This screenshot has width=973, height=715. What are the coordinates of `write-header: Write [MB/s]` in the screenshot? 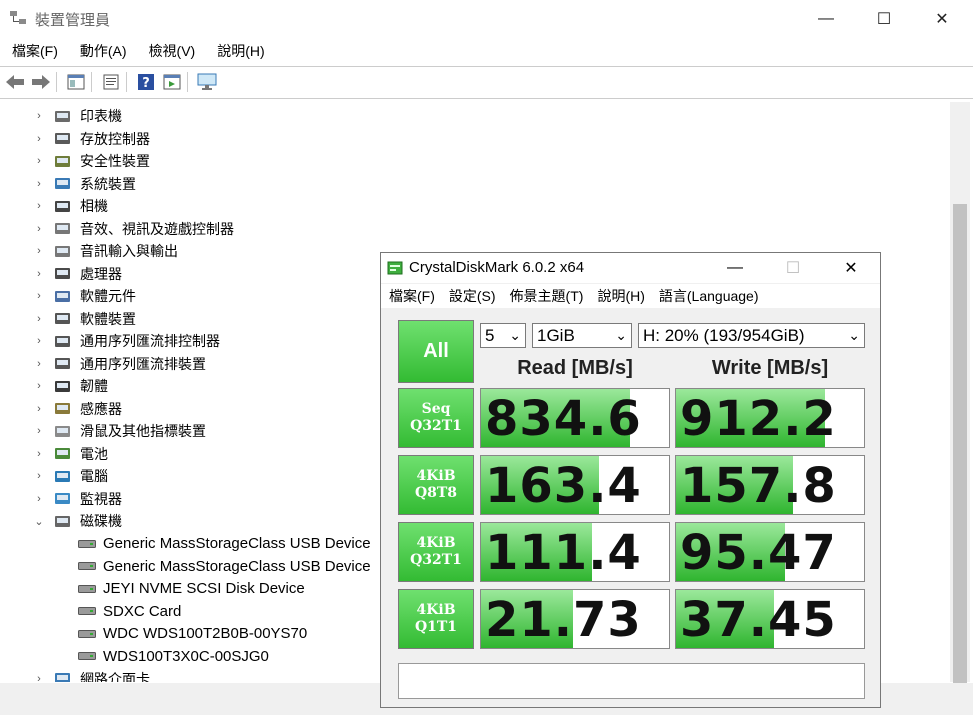 It's located at (770, 368).